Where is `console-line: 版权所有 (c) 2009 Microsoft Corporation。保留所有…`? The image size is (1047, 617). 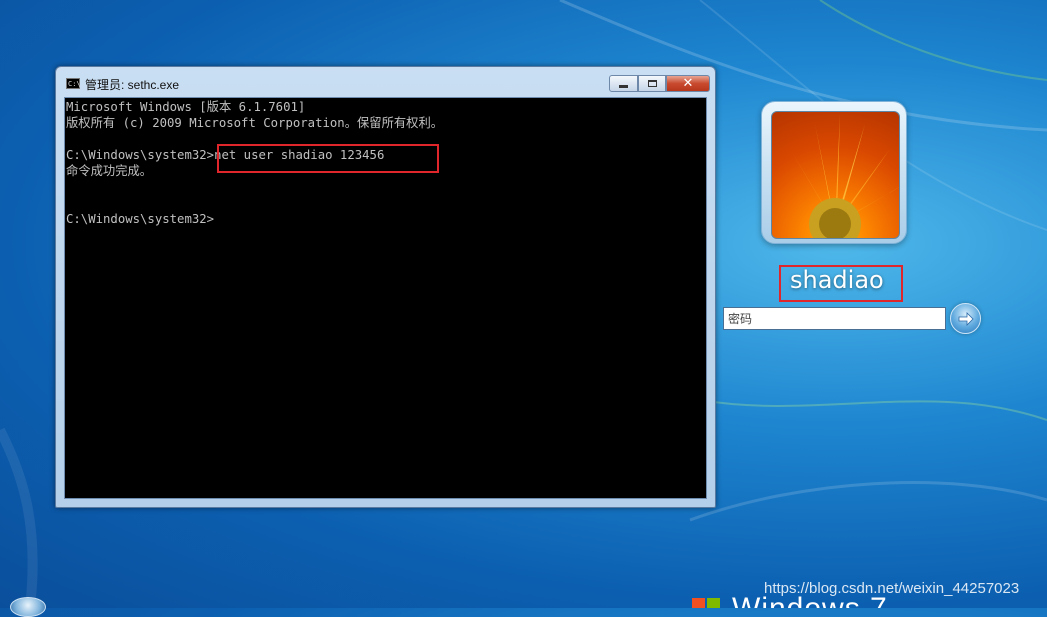
console-line: 版权所有 (c) 2009 Microsoft Corporation。保留所有… is located at coordinates (255, 123).